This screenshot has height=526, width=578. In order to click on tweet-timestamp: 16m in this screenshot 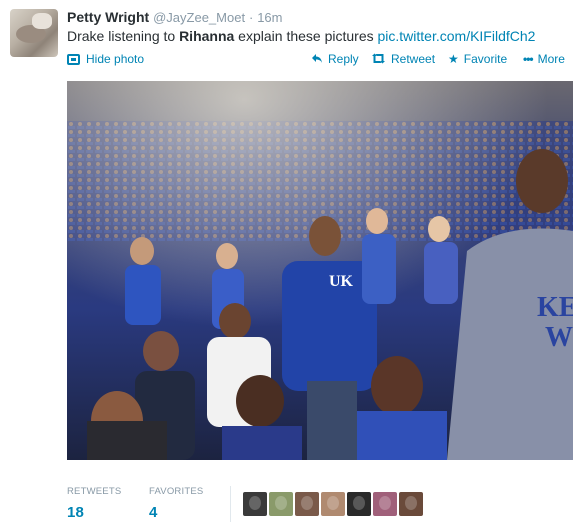, I will do `click(269, 17)`.